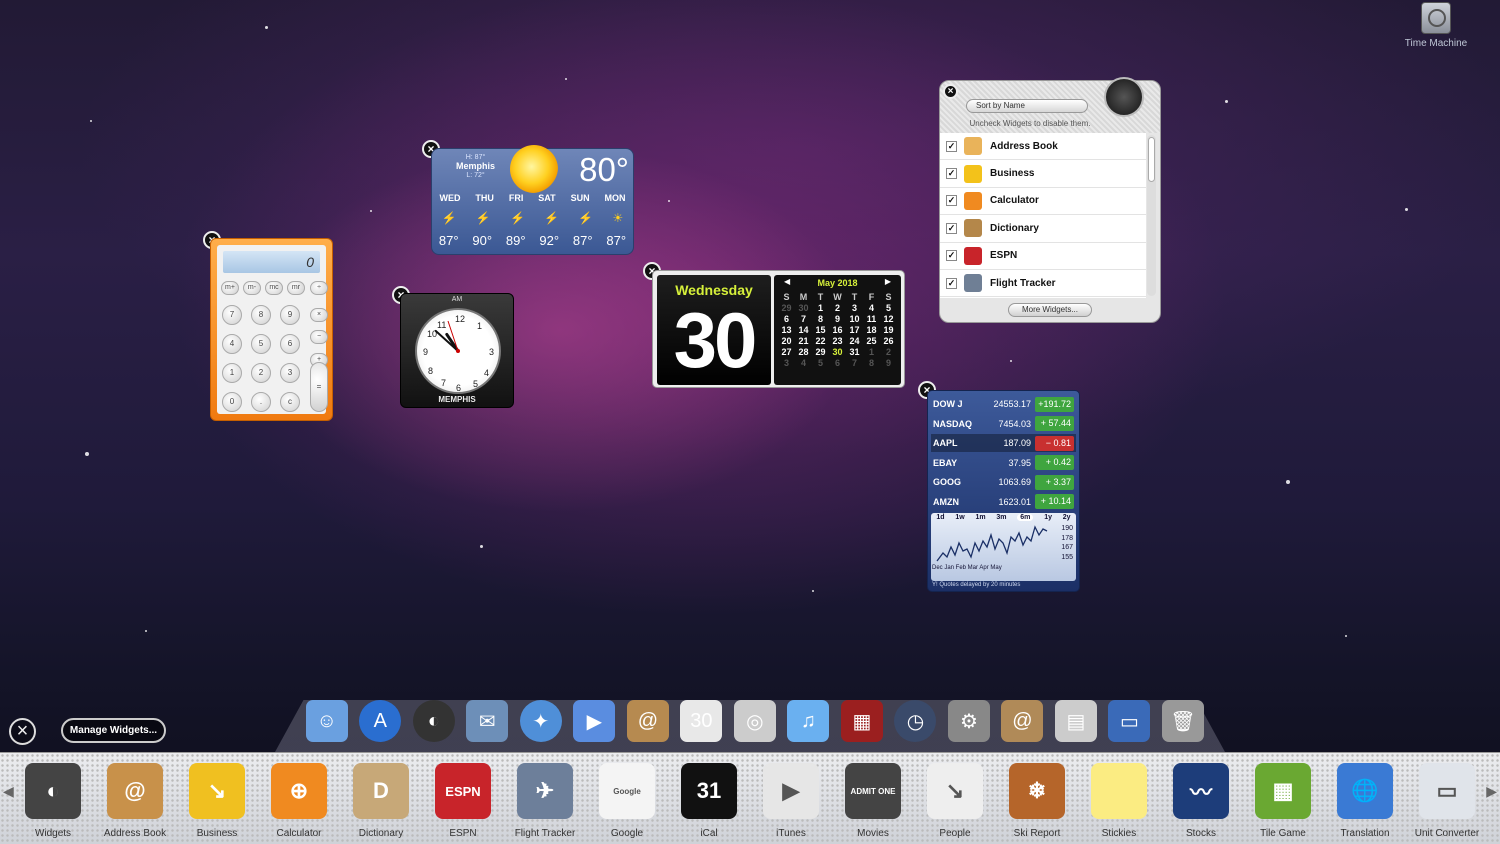  What do you see at coordinates (1283, 801) in the screenshot?
I see `widget-bar-item-tile-game: ▦ Tile Game` at bounding box center [1283, 801].